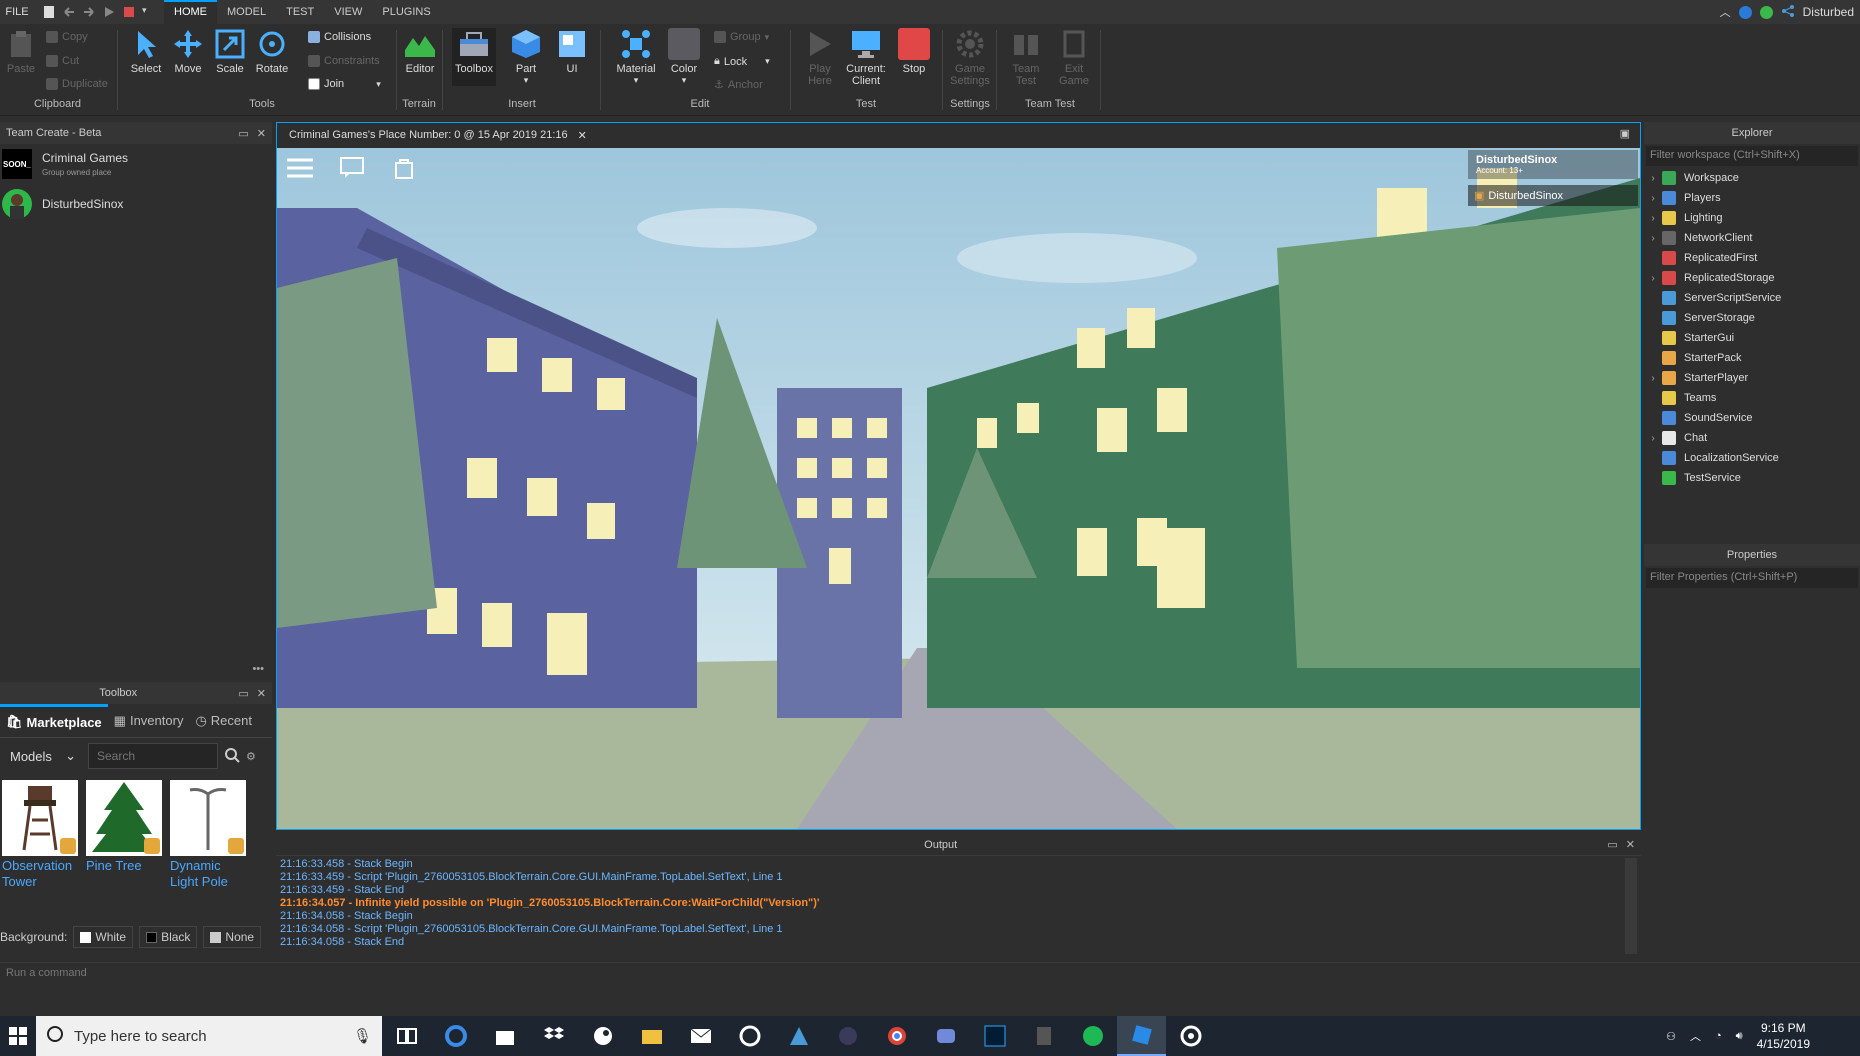  Describe the element at coordinates (651, 1036) in the screenshot. I see `file-explorer-icon` at that location.